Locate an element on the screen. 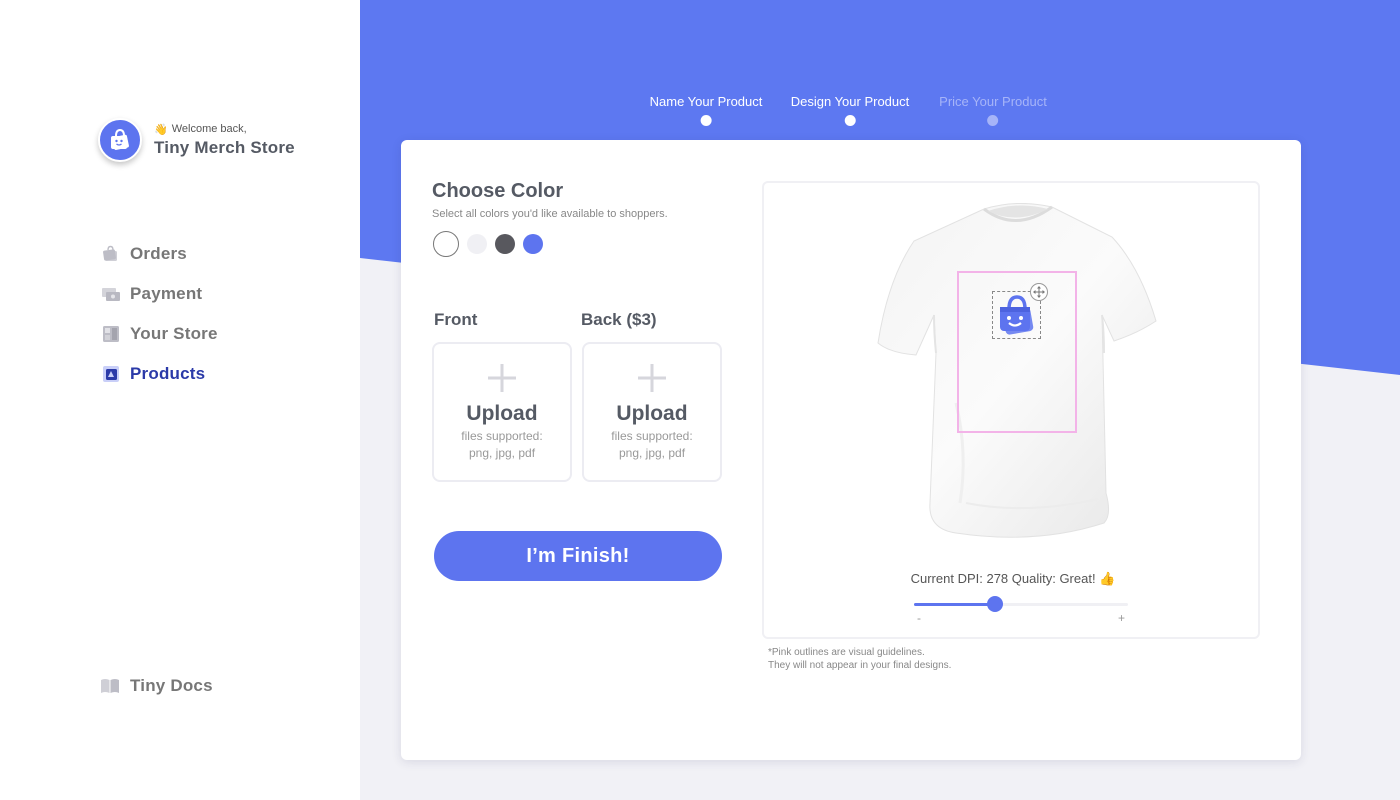  note-line1: *Pink outlines are visual guidelines. is located at coordinates (846, 652).